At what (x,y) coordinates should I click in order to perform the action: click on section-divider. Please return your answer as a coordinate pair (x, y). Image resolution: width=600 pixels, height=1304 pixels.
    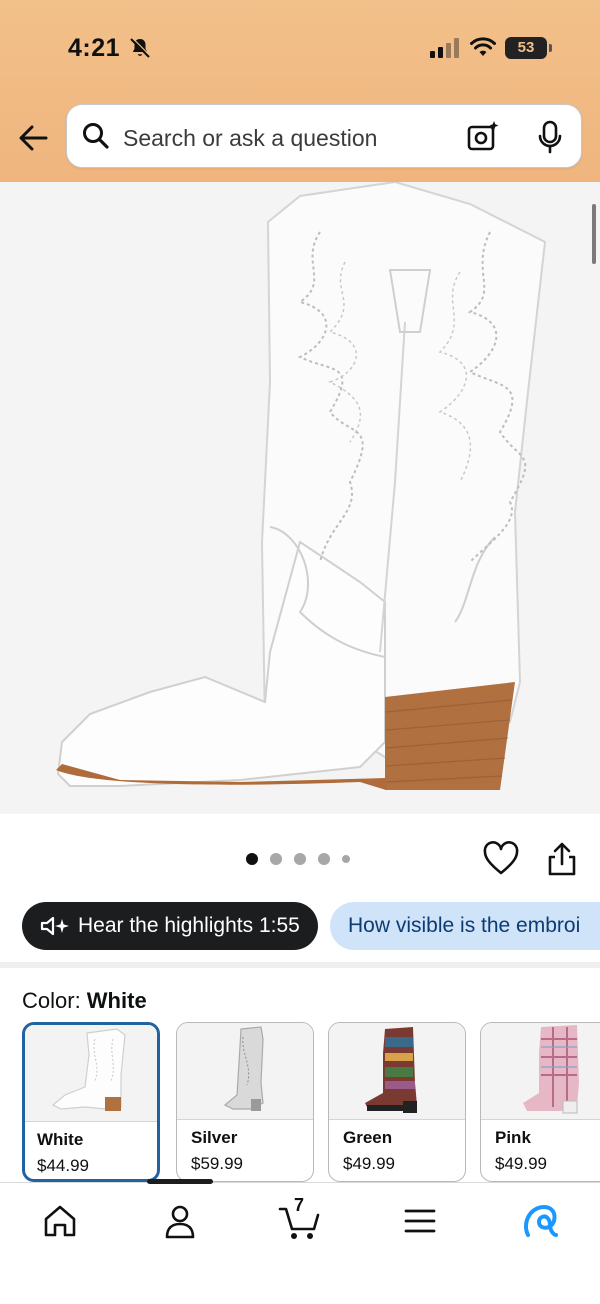
    Looking at the image, I should click on (300, 965).